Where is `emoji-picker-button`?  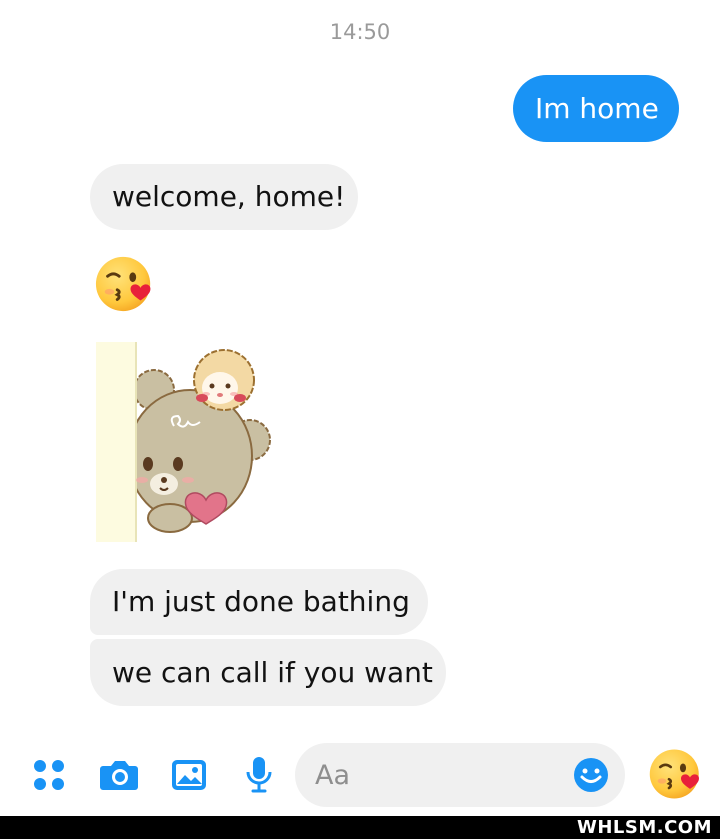
emoji-picker-button is located at coordinates (591, 775).